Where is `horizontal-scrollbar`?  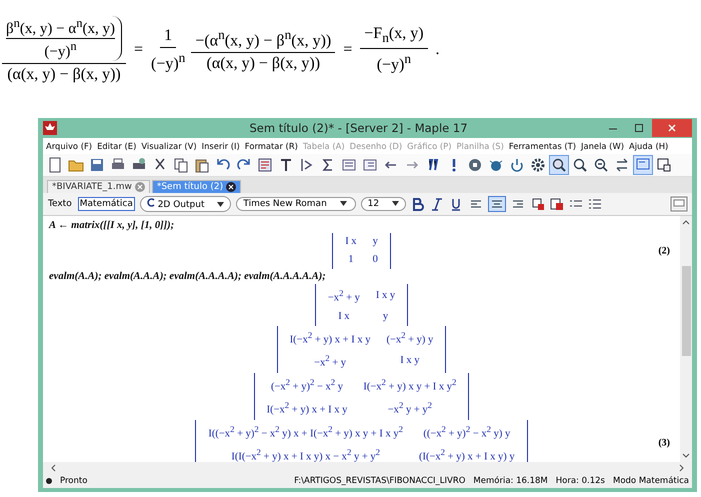 horizontal-scrollbar is located at coordinates (367, 468).